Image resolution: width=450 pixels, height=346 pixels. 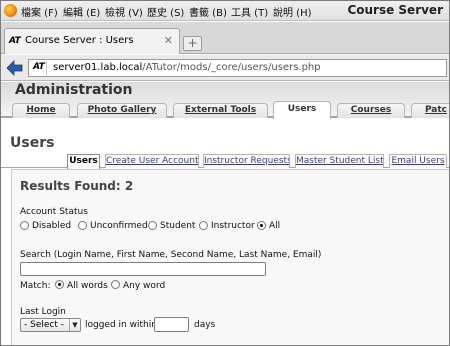 What do you see at coordinates (171, 324) in the screenshot?
I see `days-input` at bounding box center [171, 324].